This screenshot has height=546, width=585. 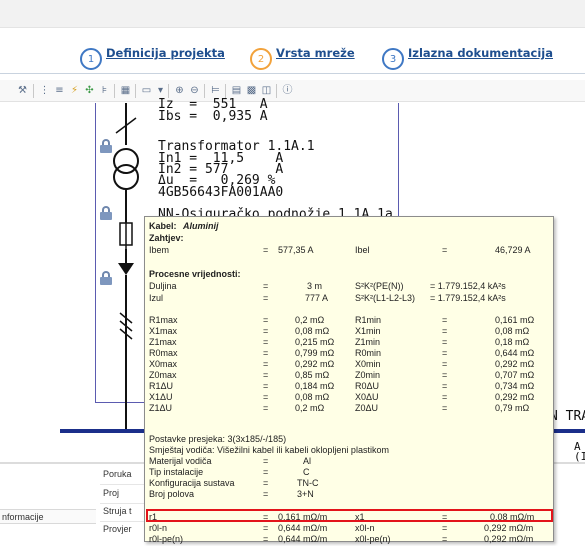 What do you see at coordinates (379, 286) in the screenshot?
I see `s2k2-pe-label: S²K²(PE(N))` at bounding box center [379, 286].